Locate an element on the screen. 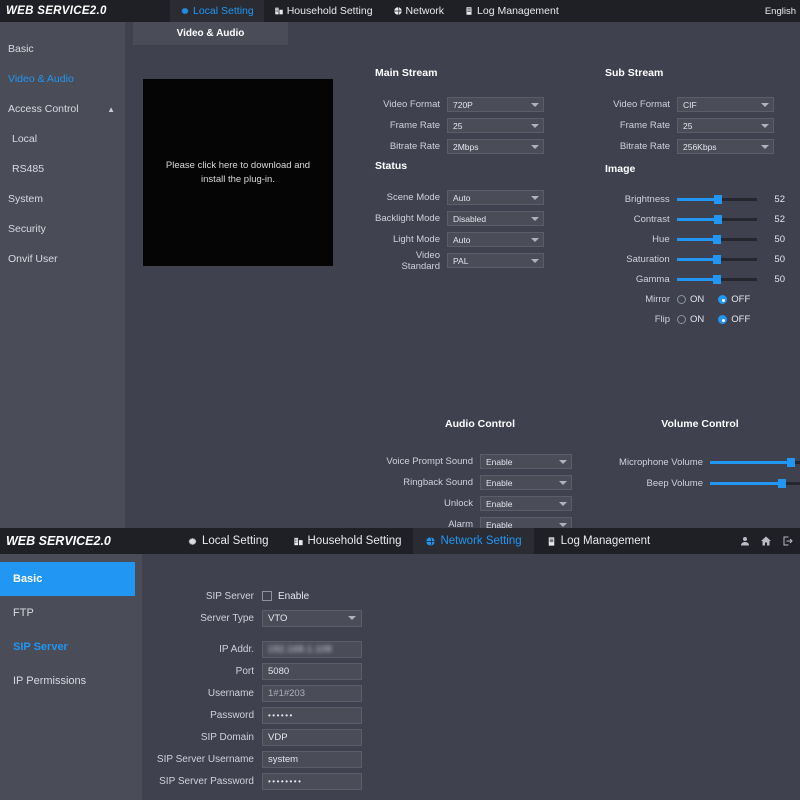 This screenshot has width=800, height=800. sidebar-item-local: Local is located at coordinates (62, 139).